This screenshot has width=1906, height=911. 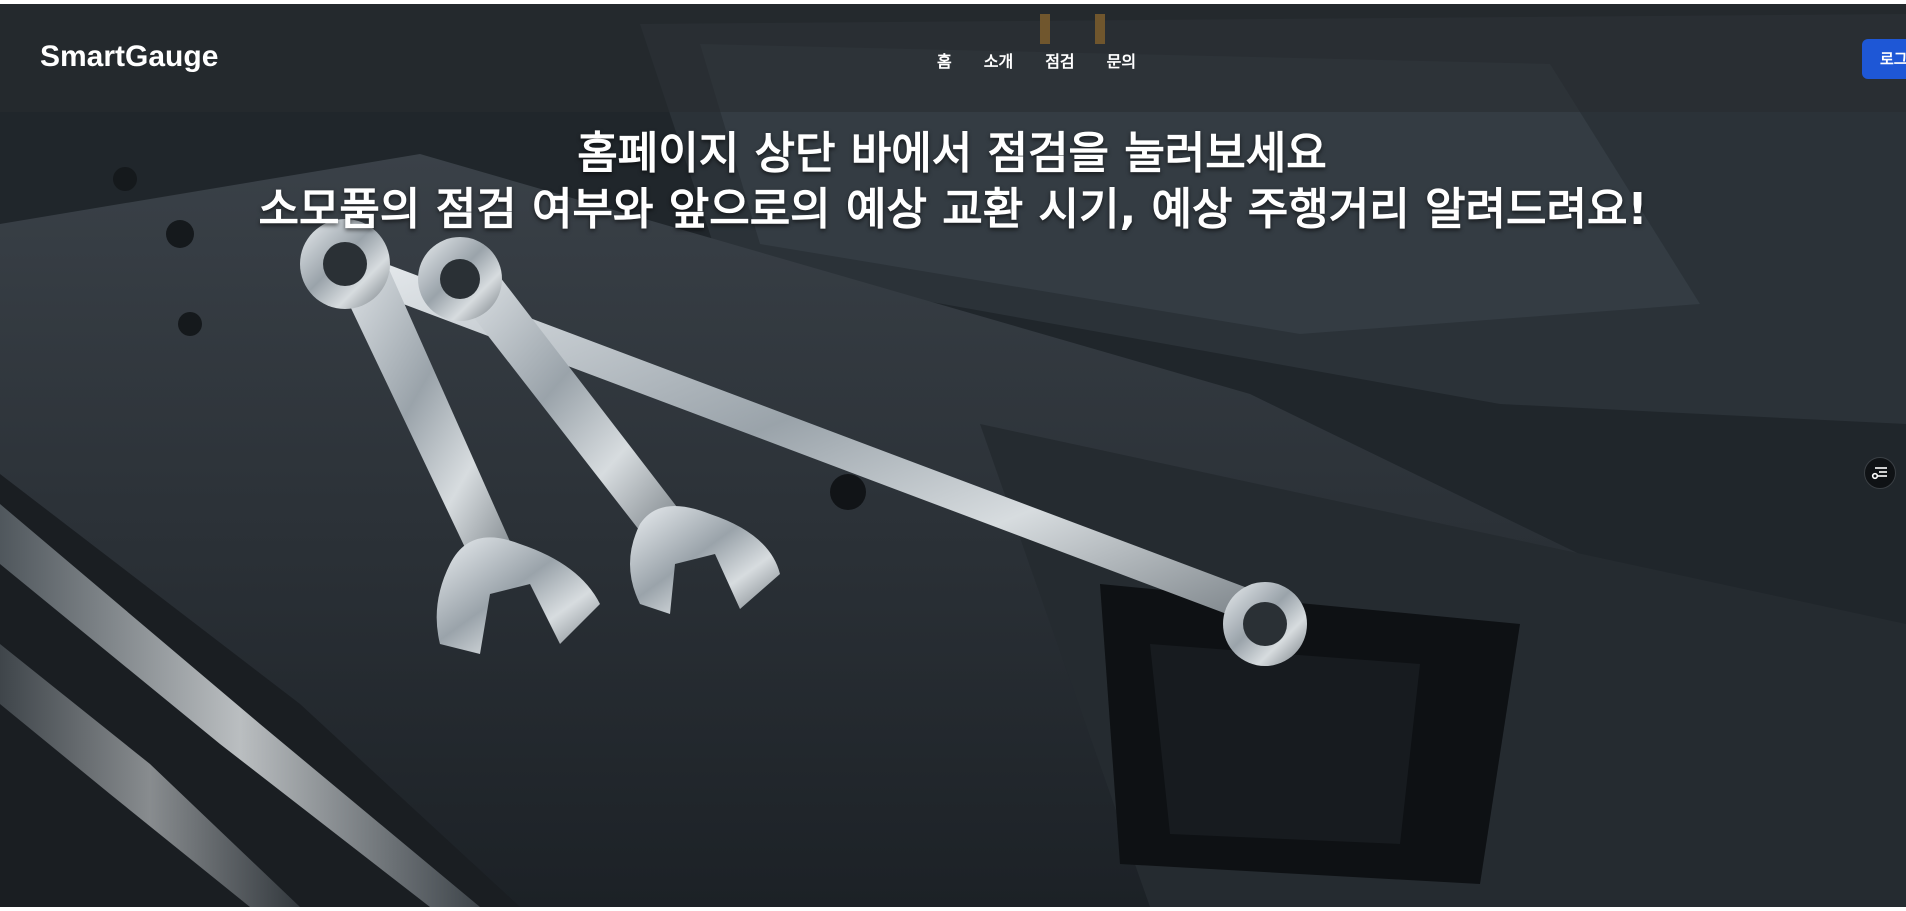 I want to click on floating-settings-button, so click(x=1880, y=473).